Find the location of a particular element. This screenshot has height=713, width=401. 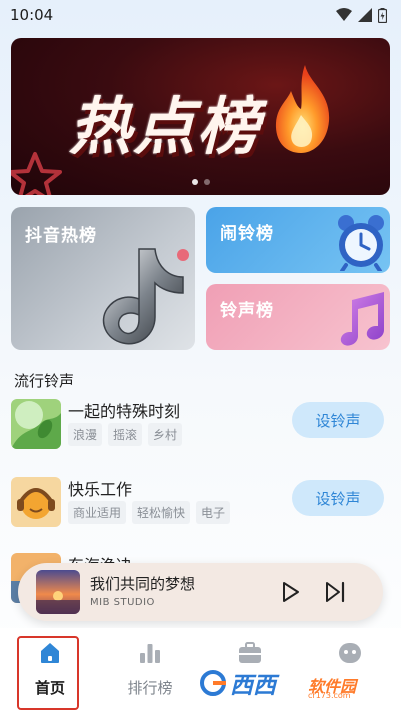

watermark: 西西 软件园 cr173.com is located at coordinates (292, 683).